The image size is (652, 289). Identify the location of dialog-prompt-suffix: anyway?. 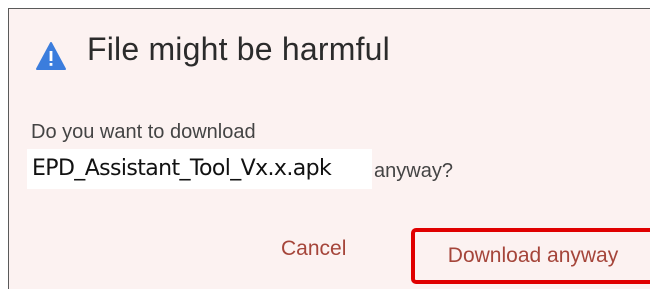
(413, 171).